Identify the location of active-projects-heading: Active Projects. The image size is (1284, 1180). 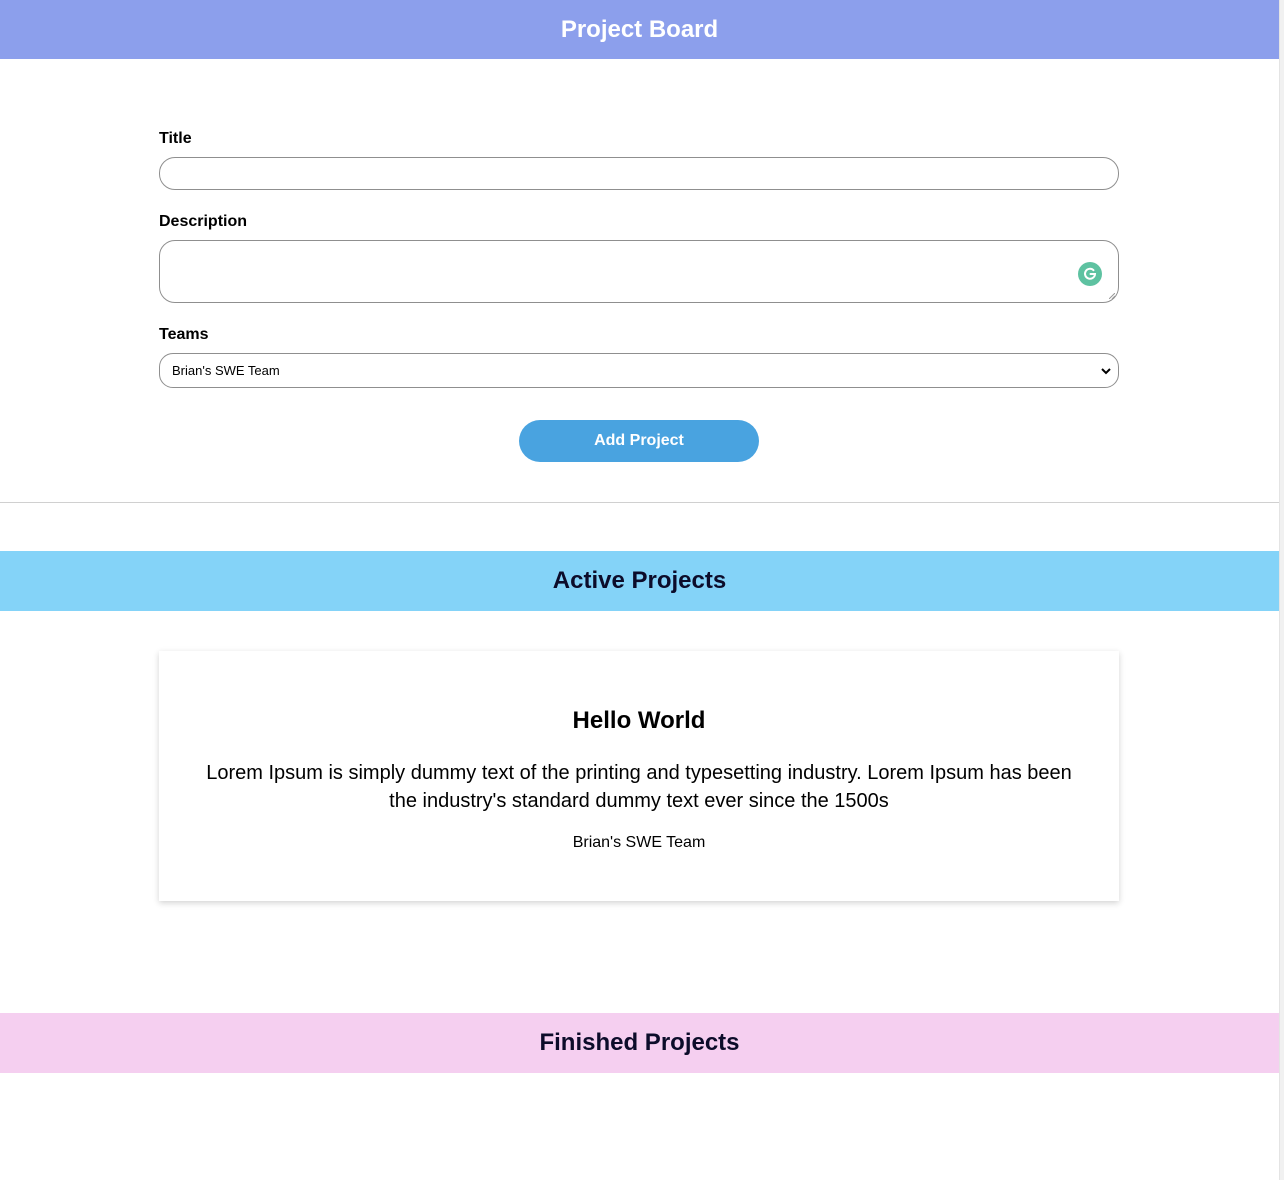
(639, 580).